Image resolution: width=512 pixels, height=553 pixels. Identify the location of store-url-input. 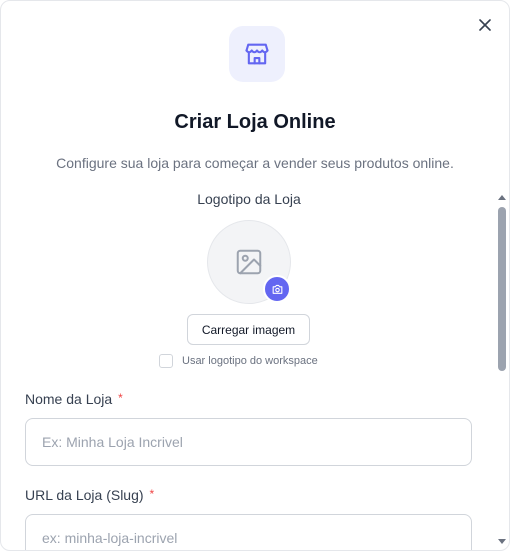
(248, 532).